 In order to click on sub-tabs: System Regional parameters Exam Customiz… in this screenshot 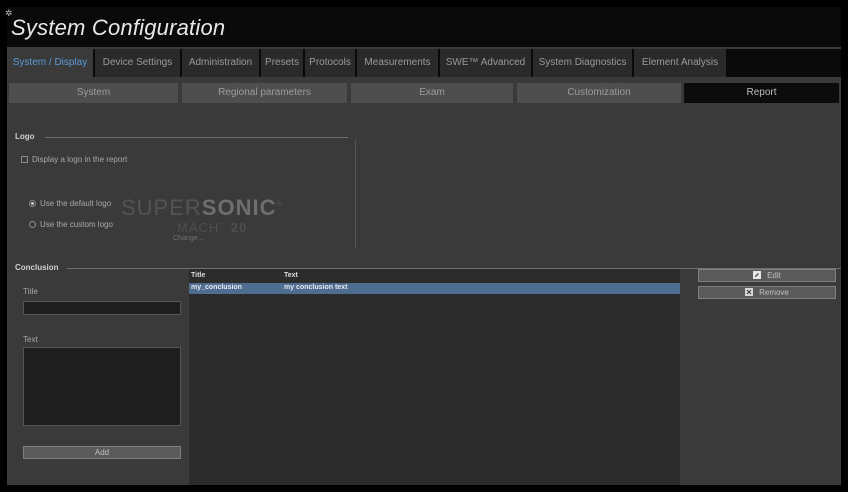, I will do `click(424, 93)`.